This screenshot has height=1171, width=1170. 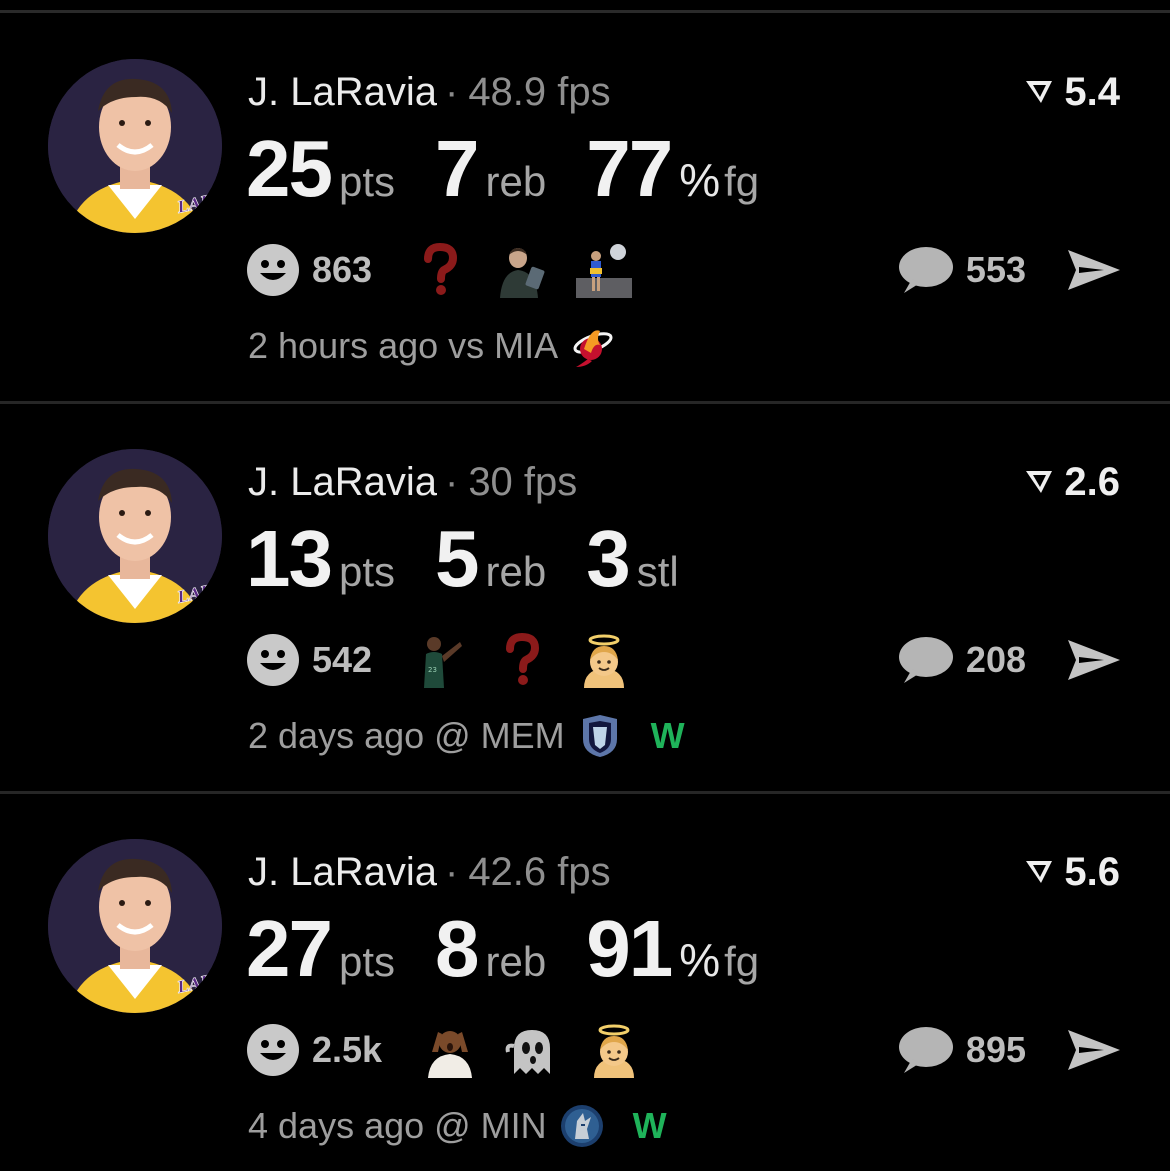 I want to click on reaction-bar: 2.5k, so click(x=457, y=1050).